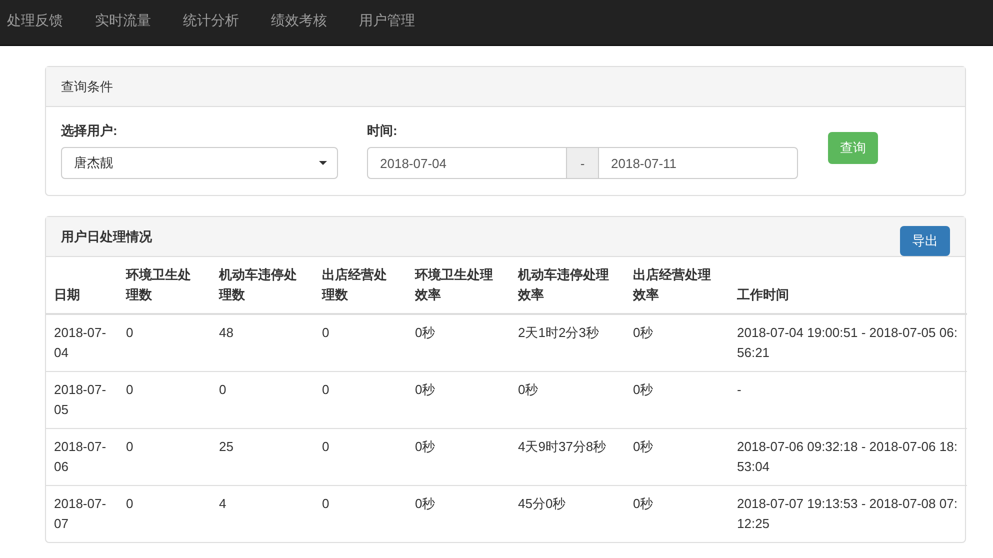  Describe the element at coordinates (226, 446) in the screenshot. I see `table-cell: 25` at that location.